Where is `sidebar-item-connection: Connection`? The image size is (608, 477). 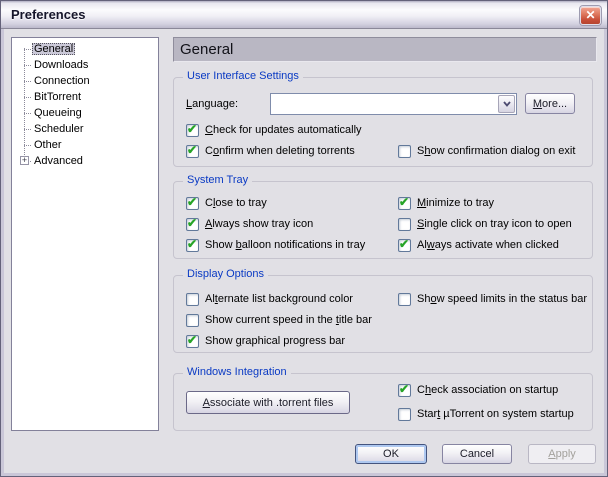 sidebar-item-connection: Connection is located at coordinates (85, 81).